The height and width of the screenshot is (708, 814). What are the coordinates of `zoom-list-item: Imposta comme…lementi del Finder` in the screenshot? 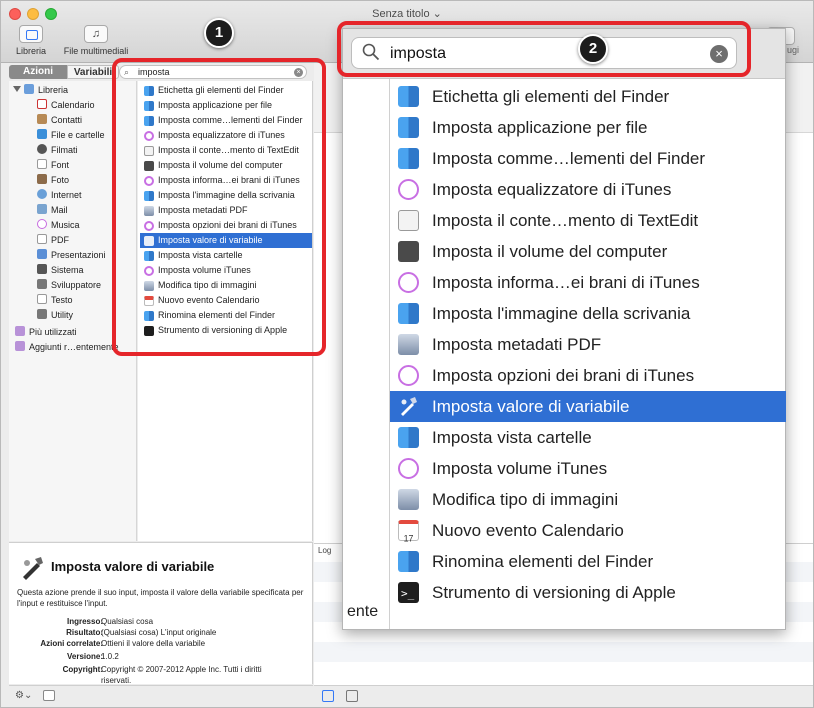 It's located at (588, 158).